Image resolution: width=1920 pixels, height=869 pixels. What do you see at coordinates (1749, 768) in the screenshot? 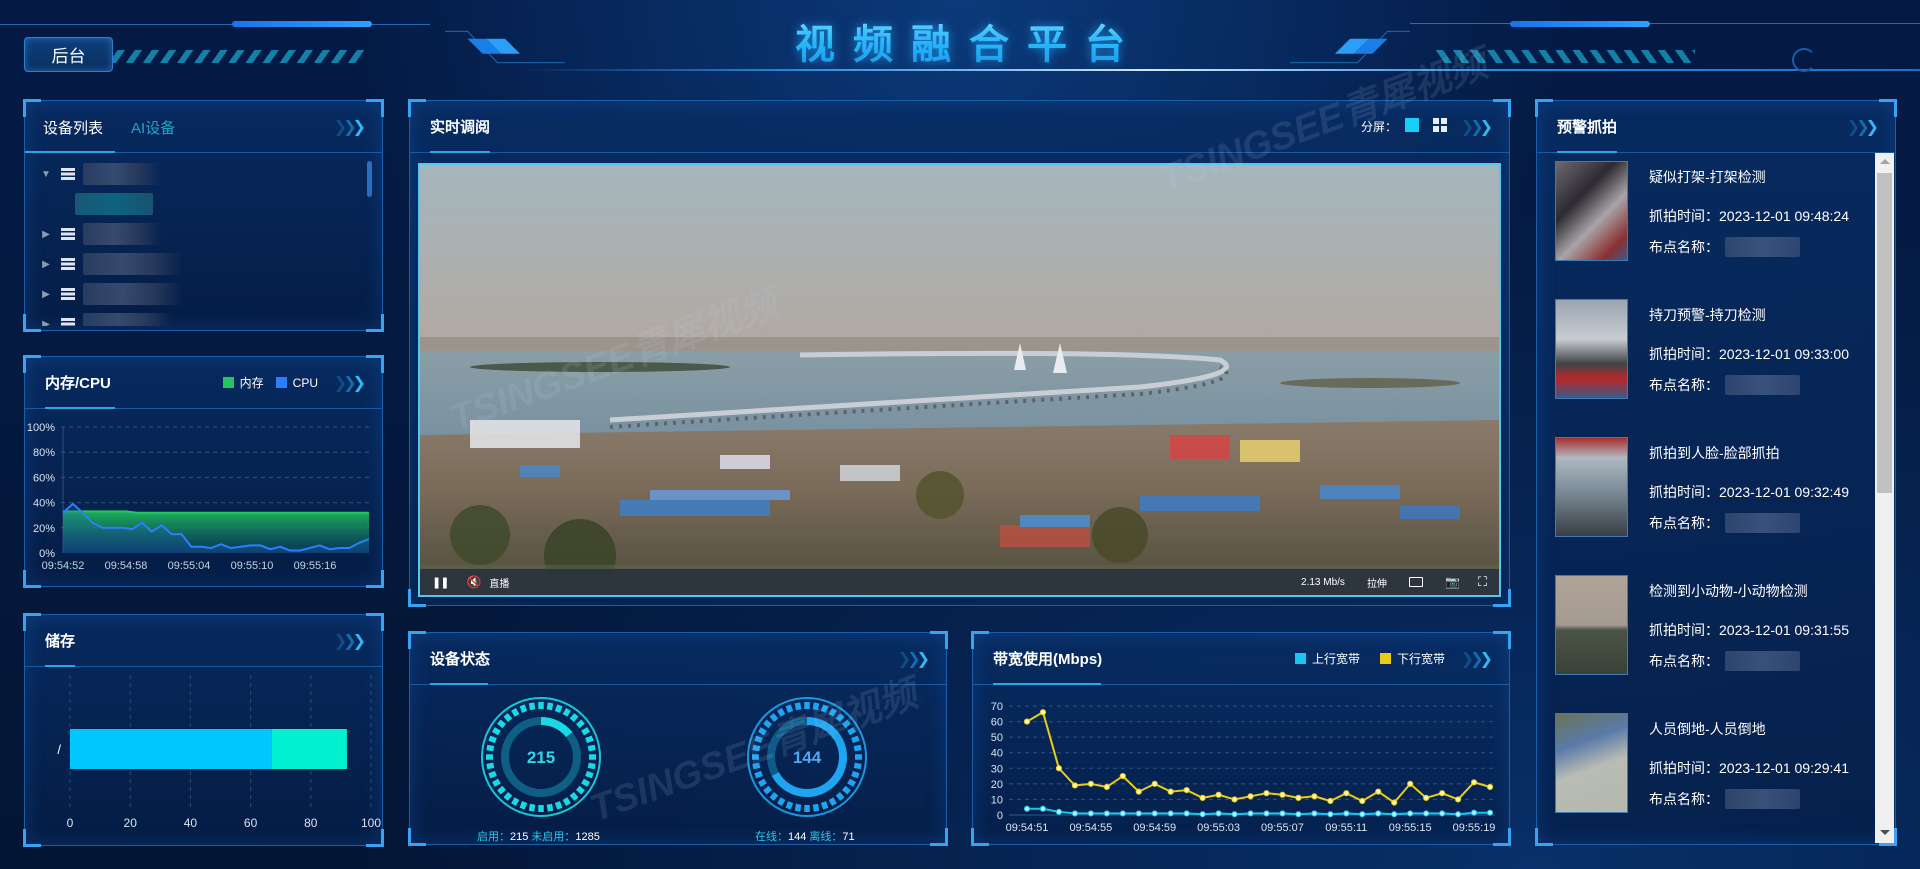
I see `alert-time: 抓拍时间：2023-12-01 09:29:41` at bounding box center [1749, 768].